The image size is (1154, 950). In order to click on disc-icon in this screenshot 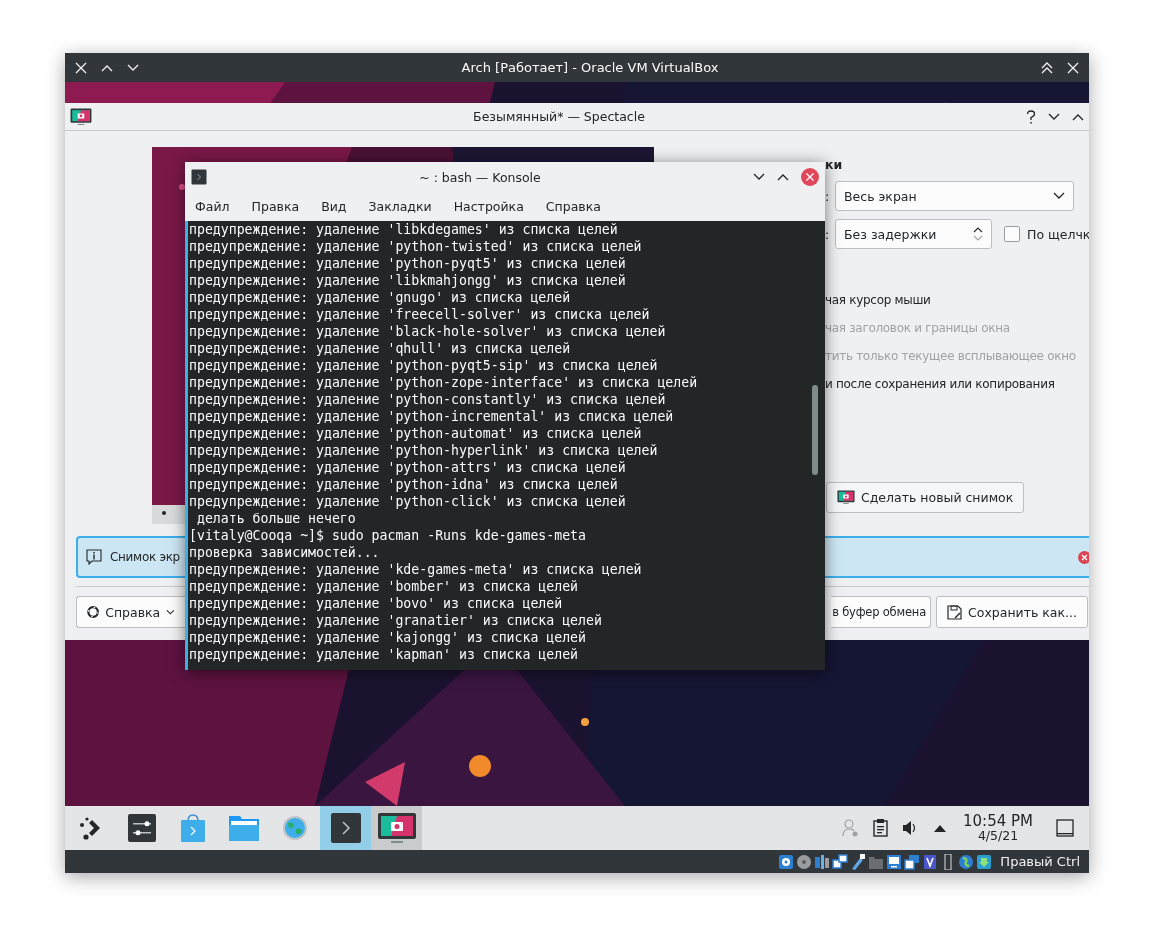, I will do `click(804, 861)`.